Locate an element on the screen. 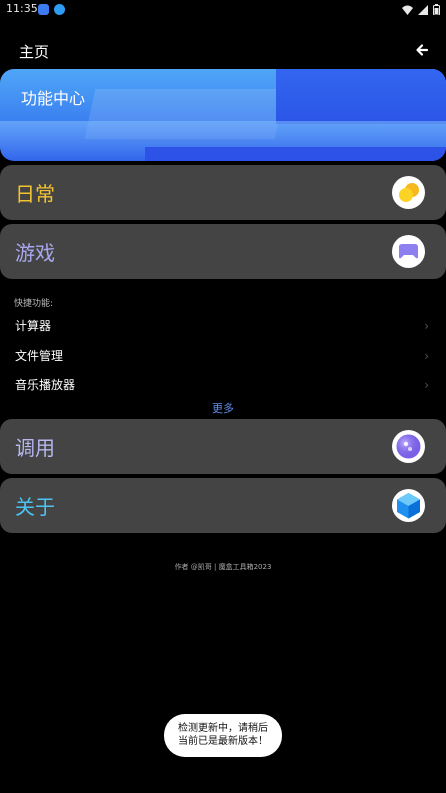 The width and height of the screenshot is (446, 793). card-label: 关于 is located at coordinates (35, 507).